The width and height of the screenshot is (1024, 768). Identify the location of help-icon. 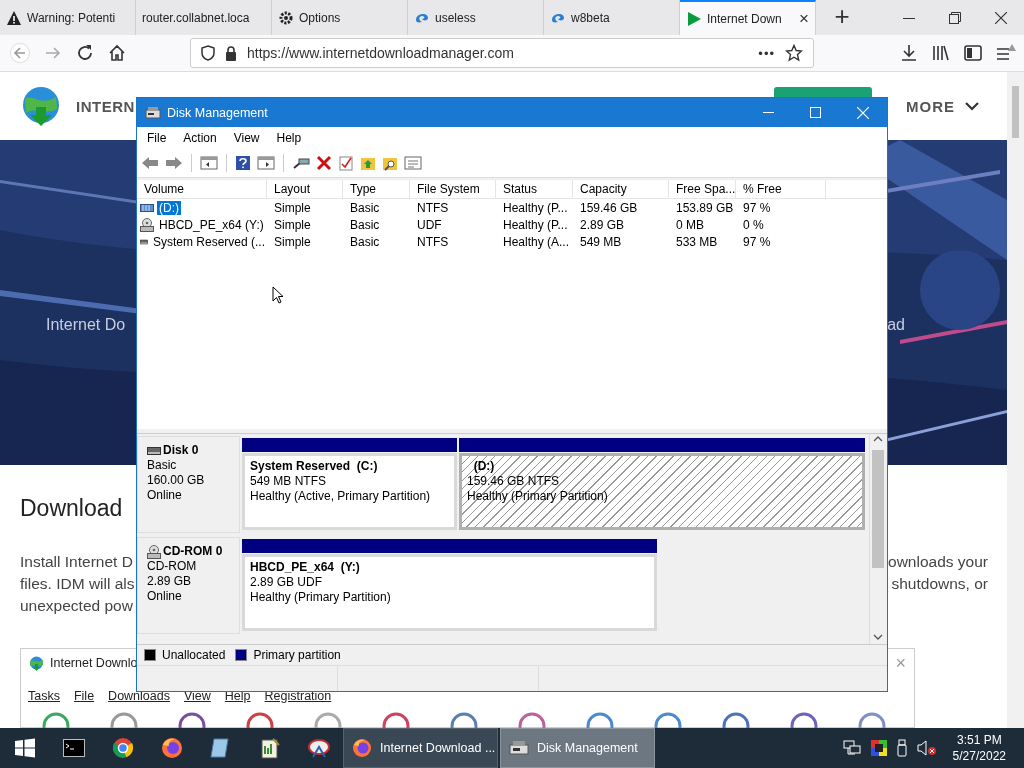
(243, 163).